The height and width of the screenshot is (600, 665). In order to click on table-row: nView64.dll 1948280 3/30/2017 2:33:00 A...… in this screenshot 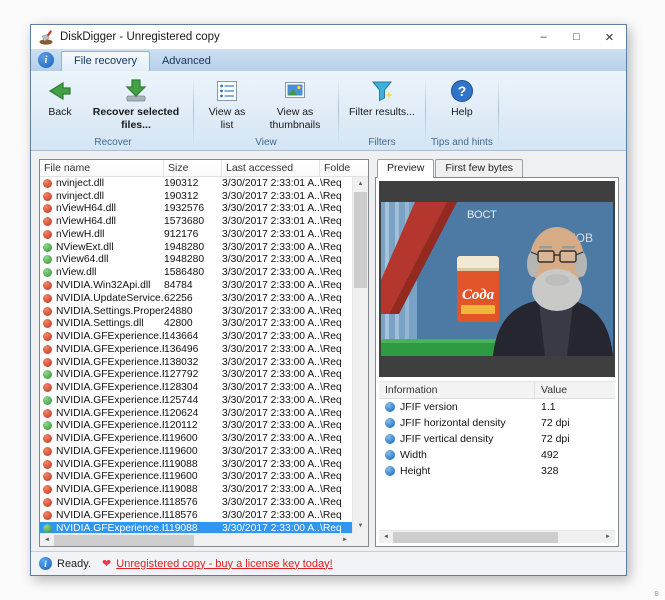, I will do `click(196, 260)`.